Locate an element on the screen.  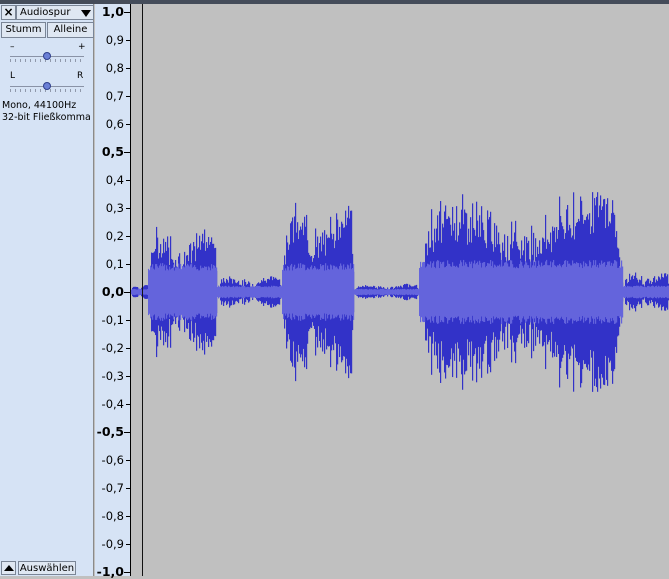
collapse-up-icon is located at coordinates (9, 568).